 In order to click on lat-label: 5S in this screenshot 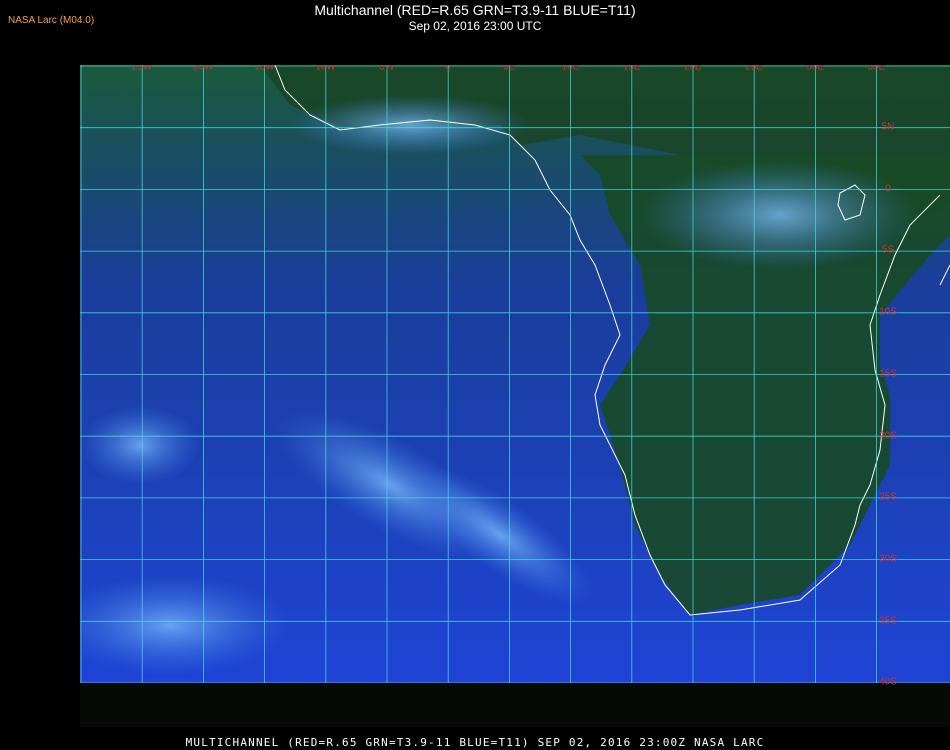, I will do `click(888, 250)`.